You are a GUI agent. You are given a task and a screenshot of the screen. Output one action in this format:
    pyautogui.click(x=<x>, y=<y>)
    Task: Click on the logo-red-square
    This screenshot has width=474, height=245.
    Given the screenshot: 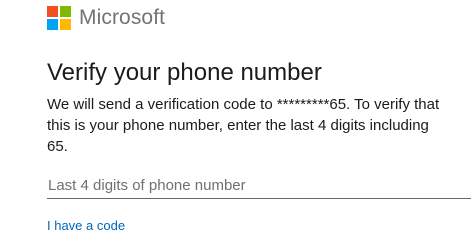 What is the action you would take?
    pyautogui.click(x=52, y=11)
    